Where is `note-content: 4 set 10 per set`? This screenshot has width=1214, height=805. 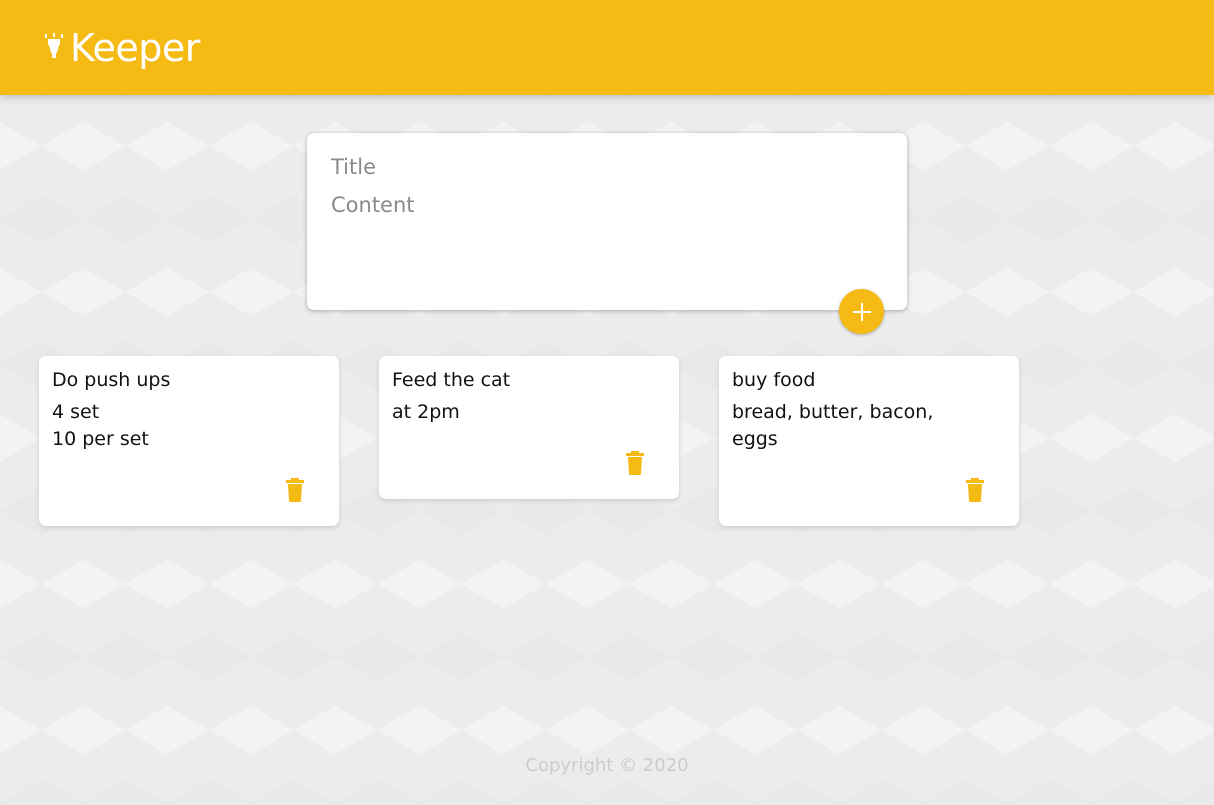
note-content: 4 set 10 per set is located at coordinates (100, 425).